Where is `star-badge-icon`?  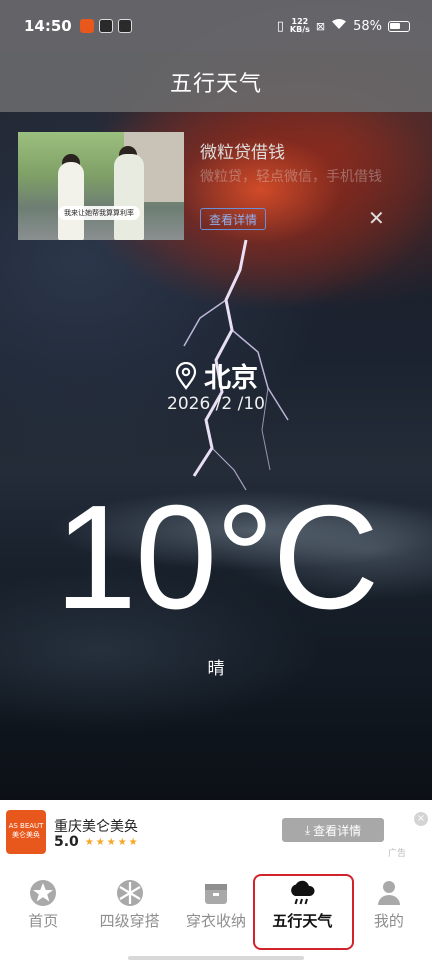
star-badge-icon is located at coordinates (43, 893).